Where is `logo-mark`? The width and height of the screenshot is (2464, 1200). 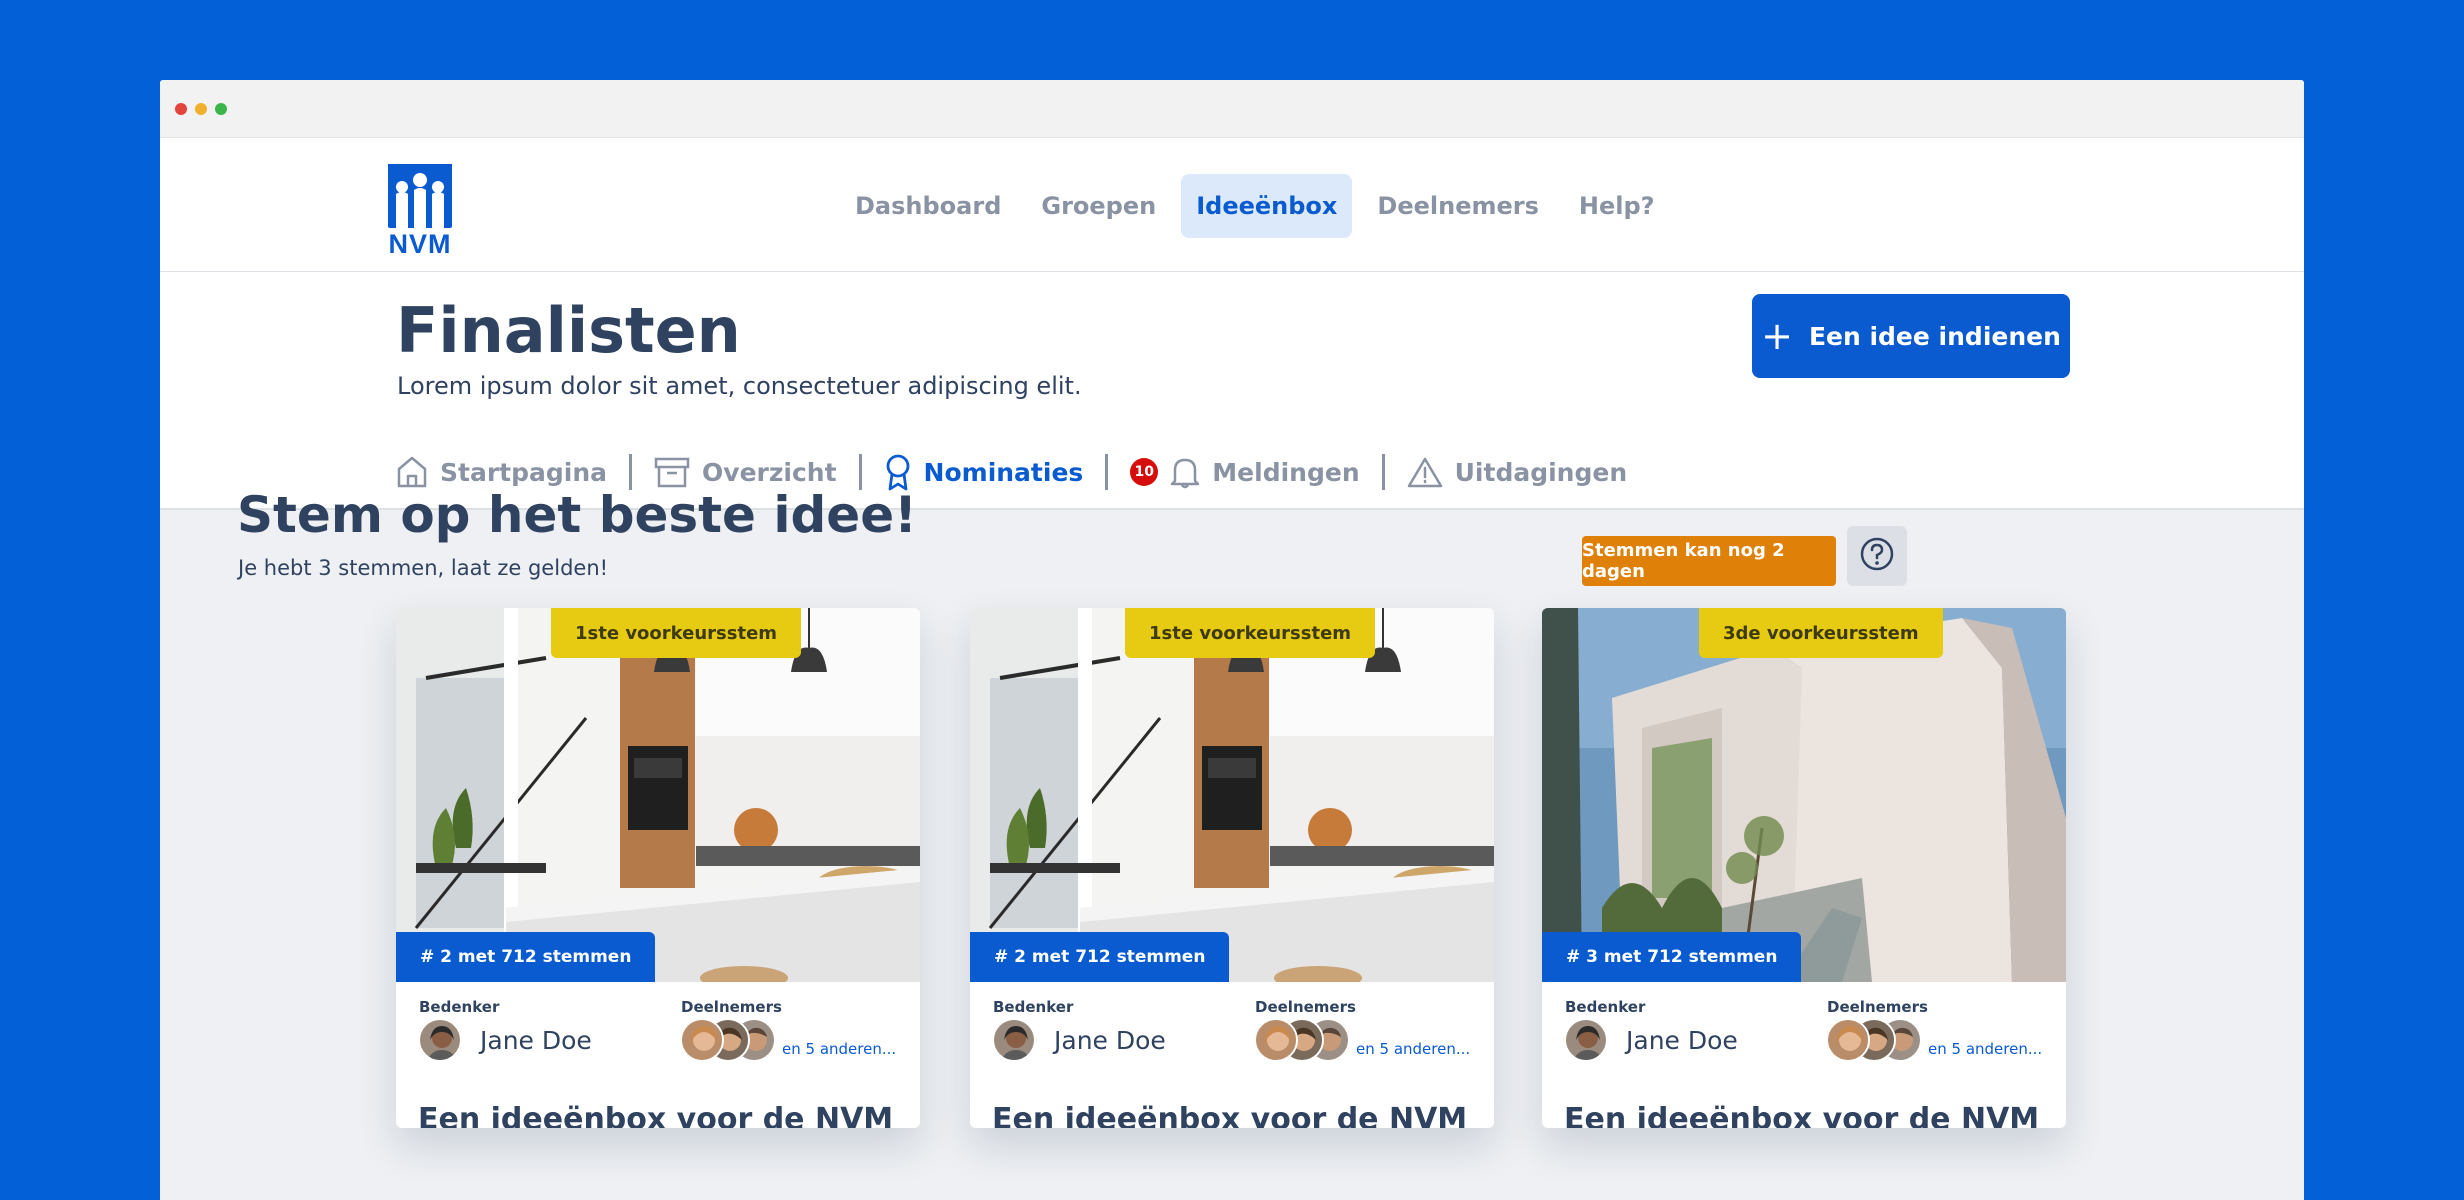
logo-mark is located at coordinates (420, 196).